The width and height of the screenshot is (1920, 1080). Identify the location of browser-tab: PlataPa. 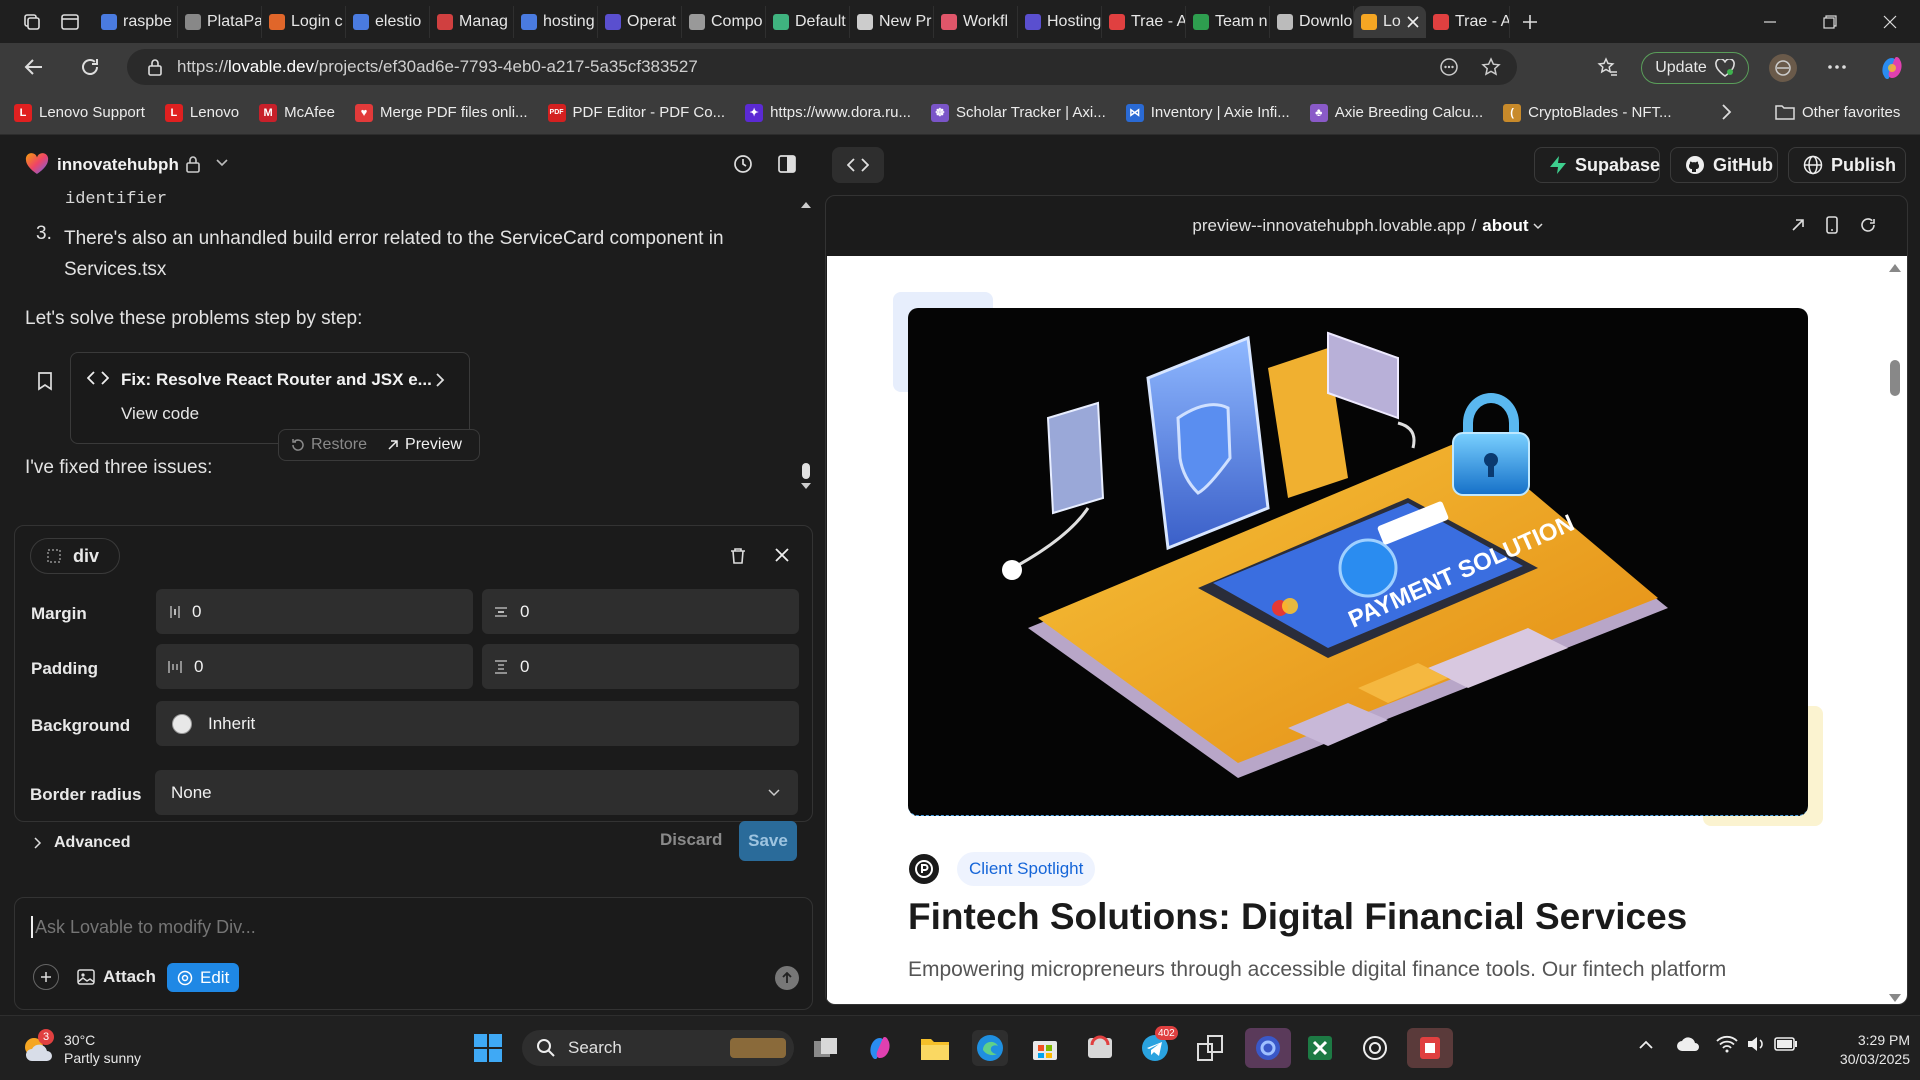
(220, 21).